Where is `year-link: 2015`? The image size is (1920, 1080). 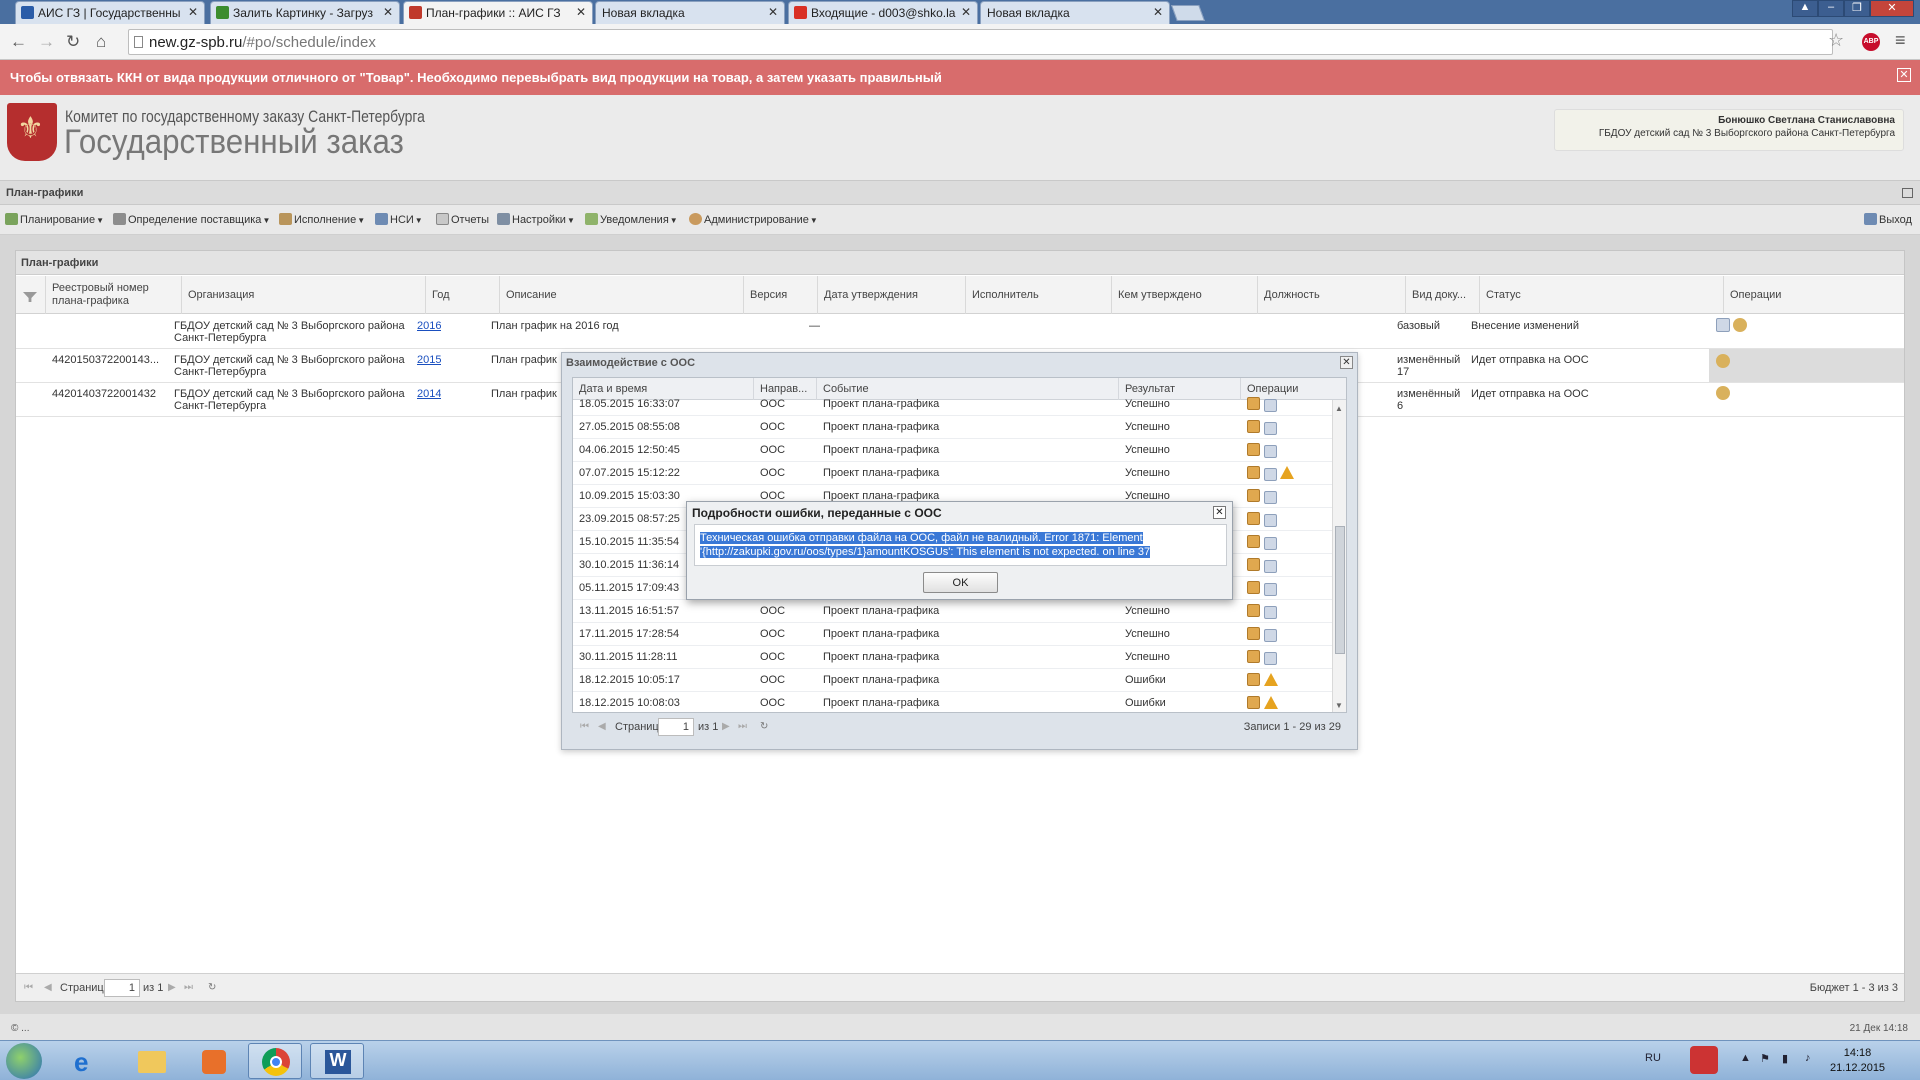
year-link: 2015 is located at coordinates (429, 360).